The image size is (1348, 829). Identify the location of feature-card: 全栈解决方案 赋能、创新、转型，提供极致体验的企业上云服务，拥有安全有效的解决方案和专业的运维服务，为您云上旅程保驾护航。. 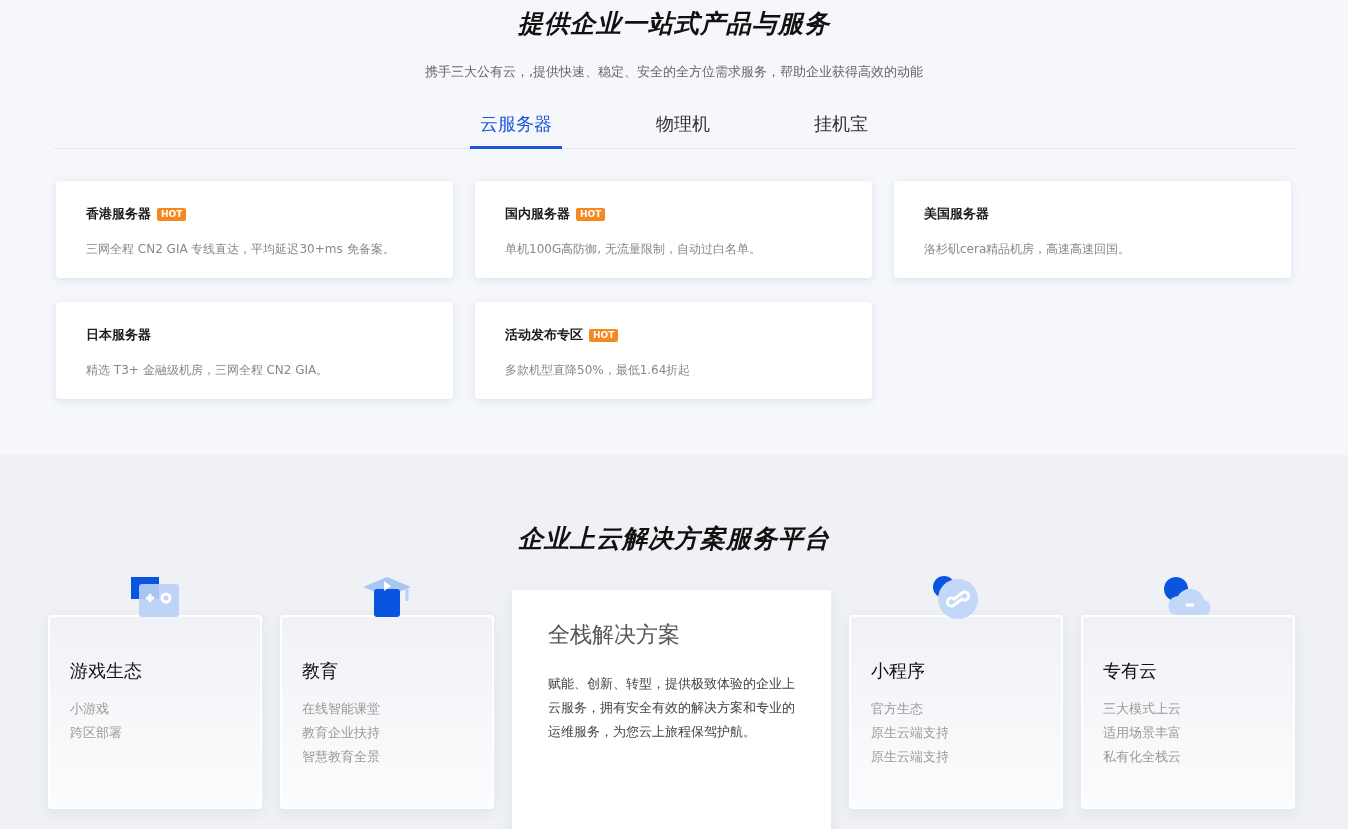
(671, 709).